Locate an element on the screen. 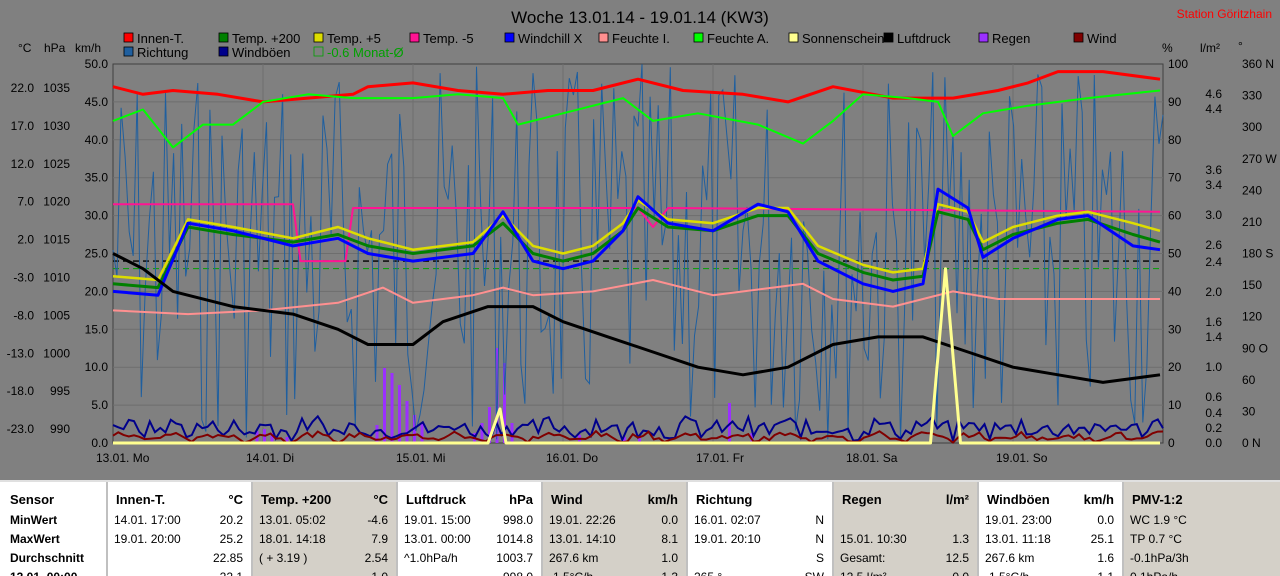  rain-bar is located at coordinates (407, 422).